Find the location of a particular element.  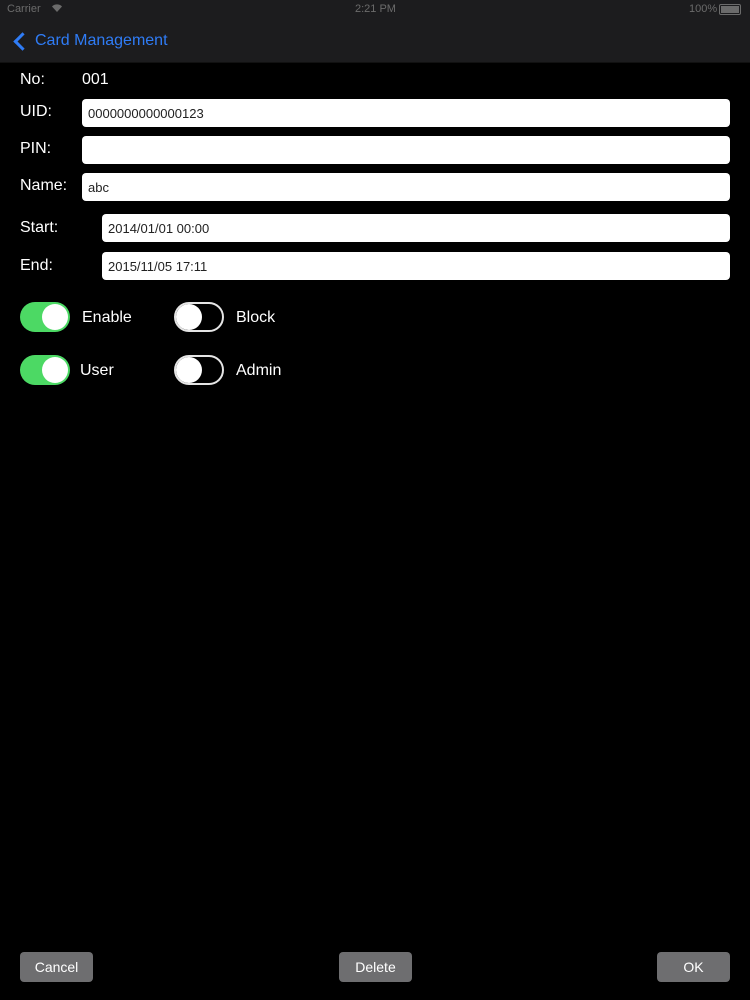

status-bar: Carrier 2:21 PM 100% is located at coordinates (375, 10).